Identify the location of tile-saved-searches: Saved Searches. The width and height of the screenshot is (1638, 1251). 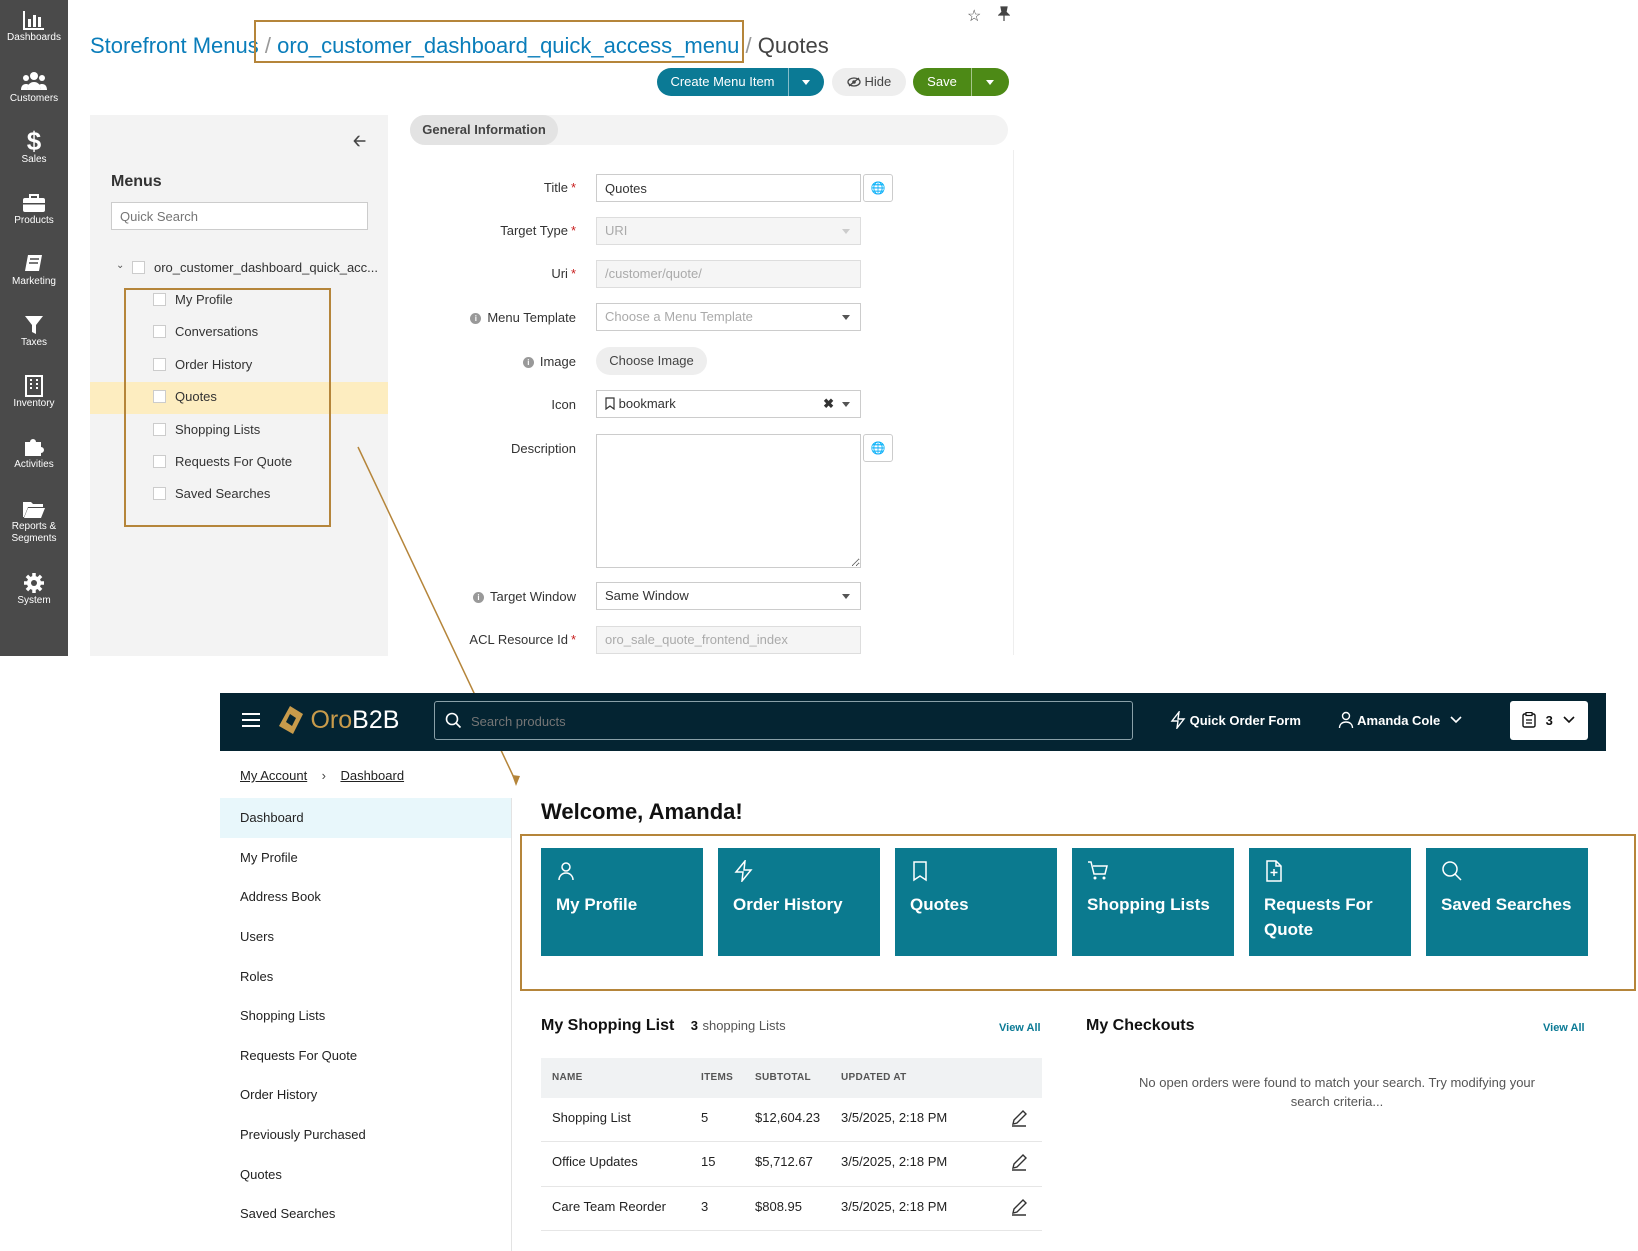
(1507, 902).